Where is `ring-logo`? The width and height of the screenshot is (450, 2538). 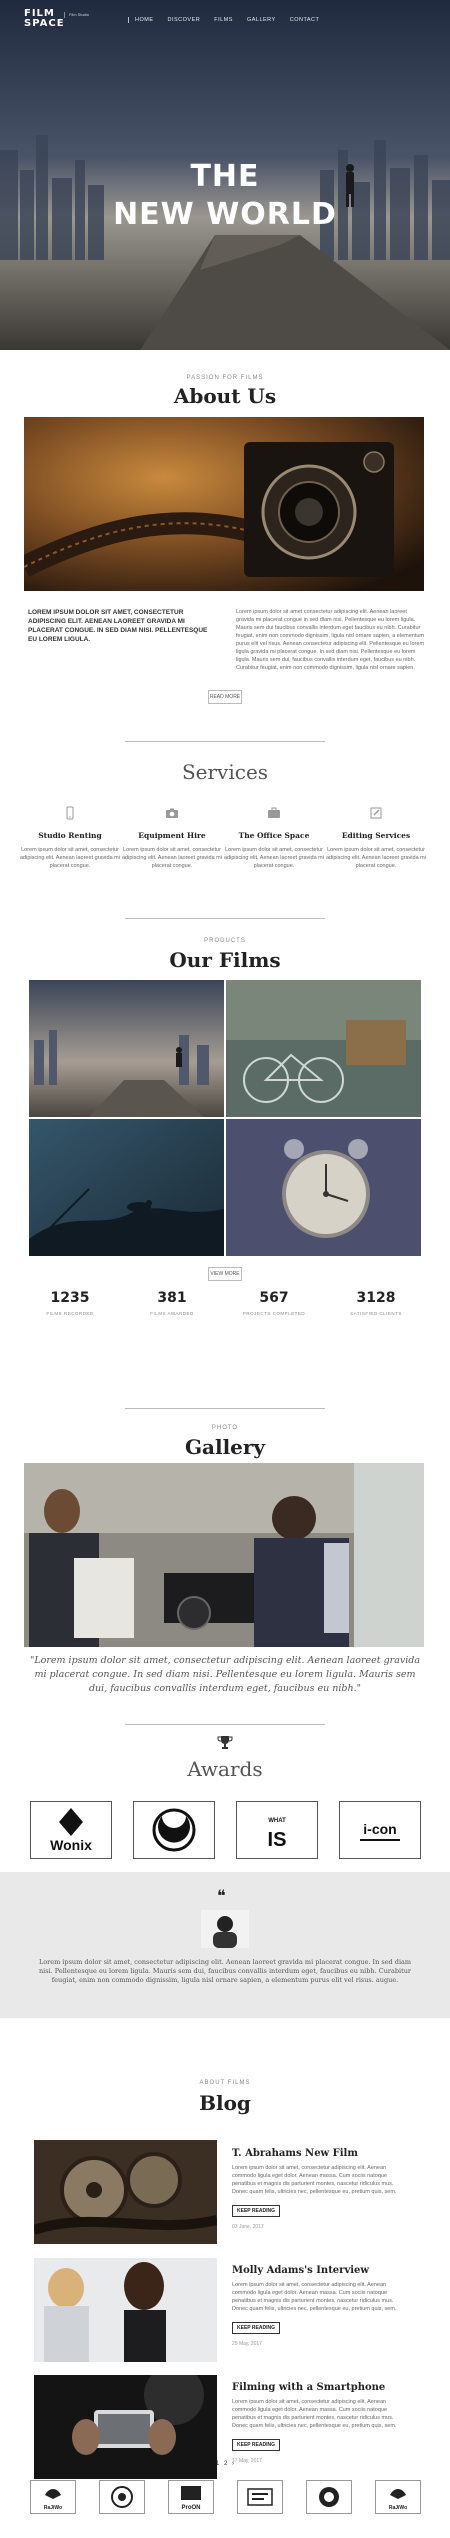 ring-logo is located at coordinates (329, 2497).